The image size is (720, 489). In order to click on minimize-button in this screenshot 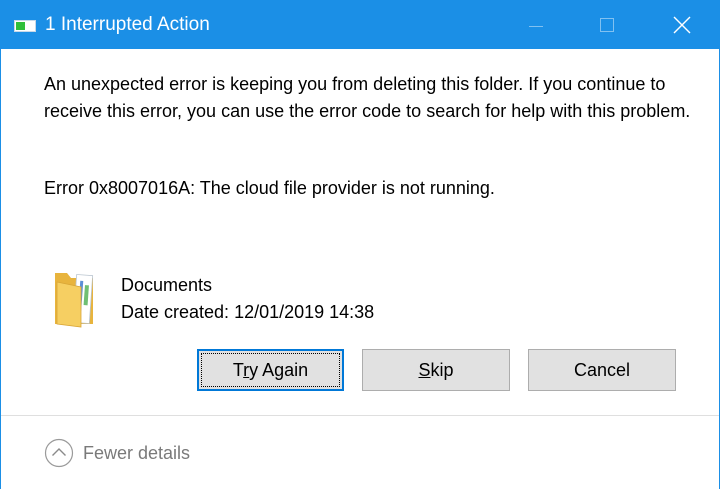, I will do `click(536, 25)`.